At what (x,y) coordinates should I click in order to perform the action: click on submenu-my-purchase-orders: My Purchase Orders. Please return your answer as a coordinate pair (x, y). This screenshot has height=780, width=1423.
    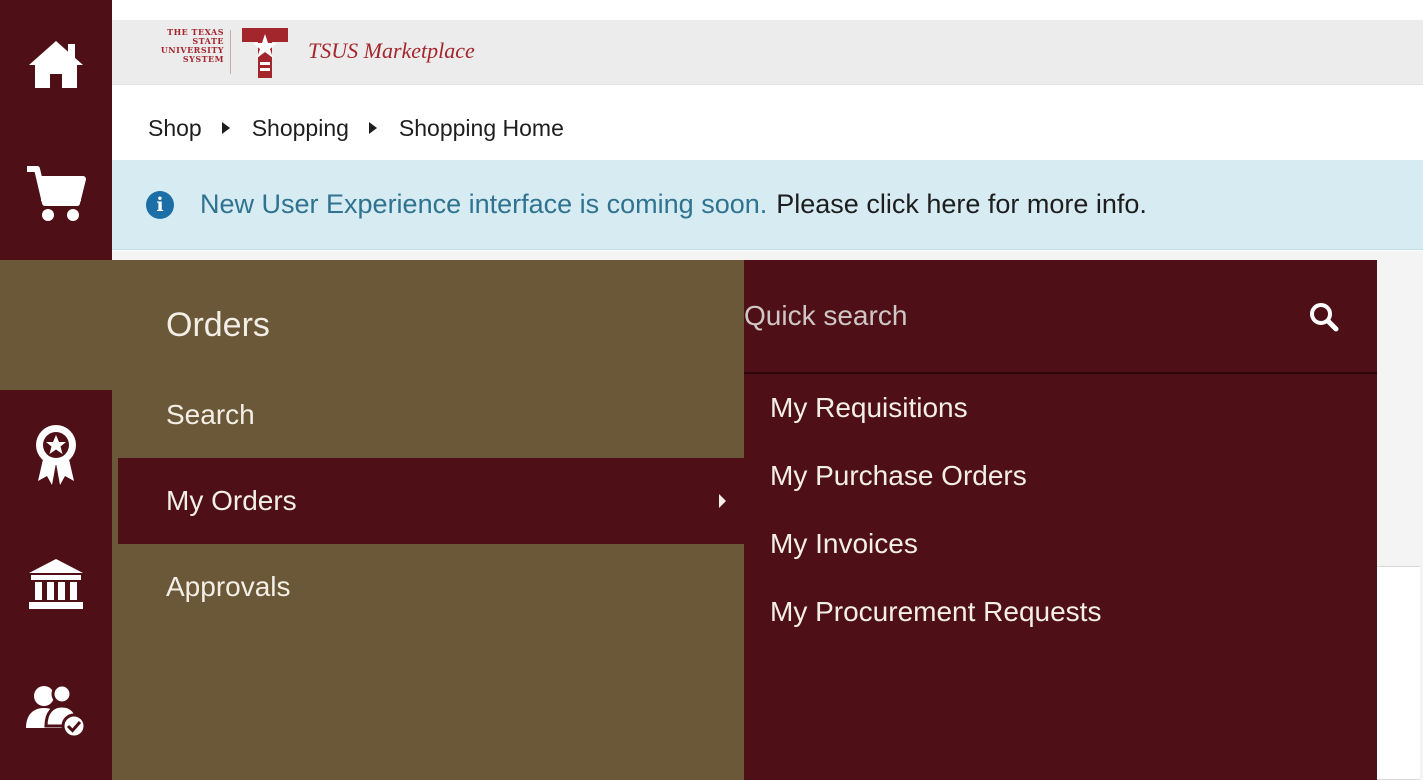
    Looking at the image, I should click on (898, 476).